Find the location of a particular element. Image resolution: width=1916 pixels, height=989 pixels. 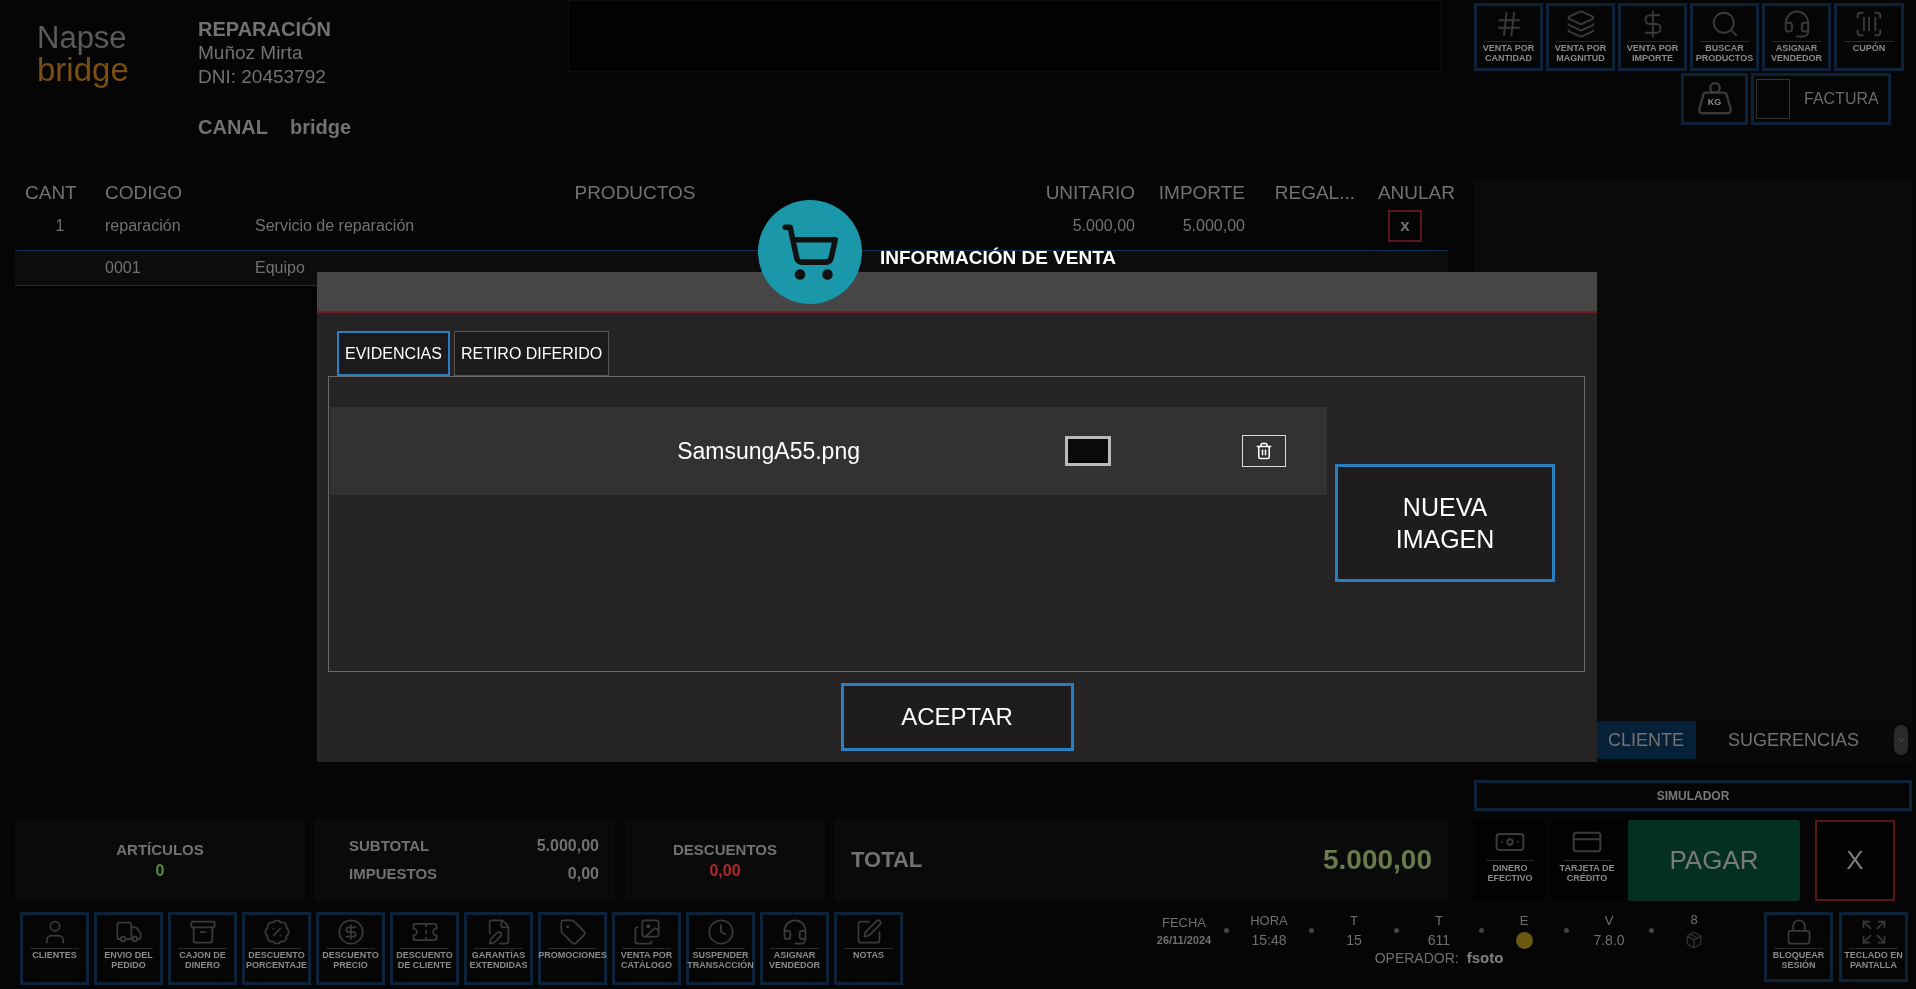

toolbar-button: VENTA POR IMPORTE is located at coordinates (1652, 37).